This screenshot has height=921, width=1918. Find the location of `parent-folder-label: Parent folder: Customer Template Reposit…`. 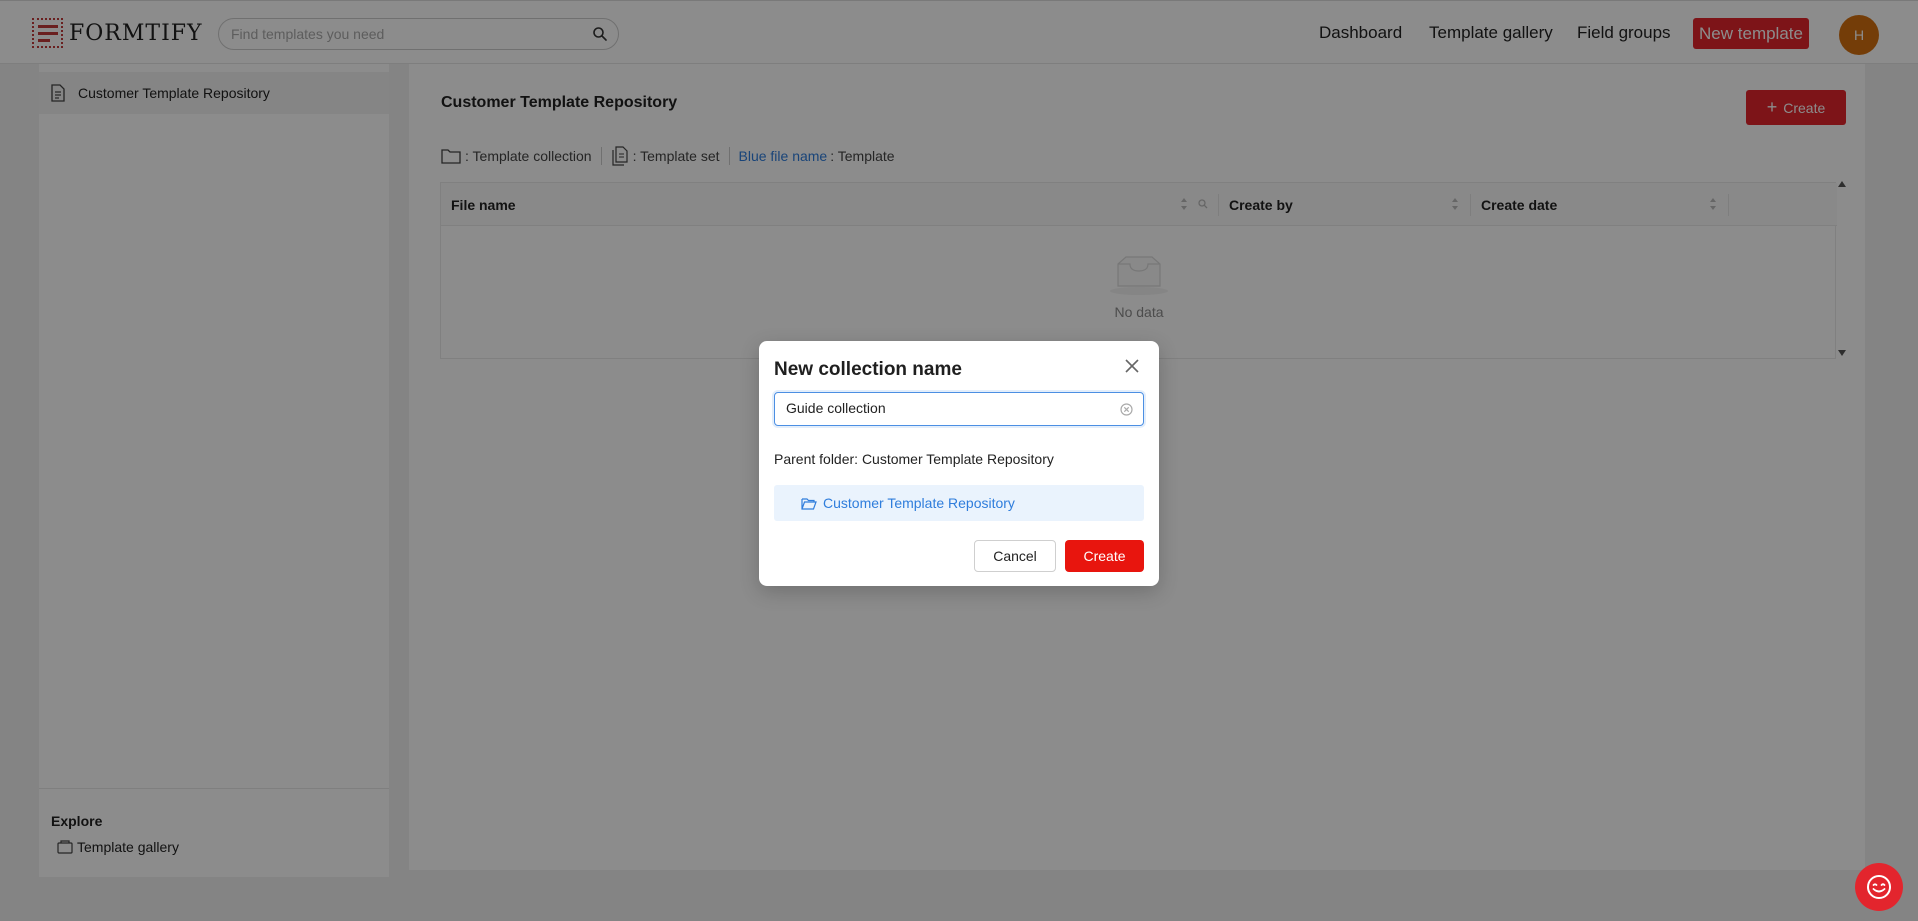

parent-folder-label: Parent folder: Customer Template Reposit… is located at coordinates (914, 459).